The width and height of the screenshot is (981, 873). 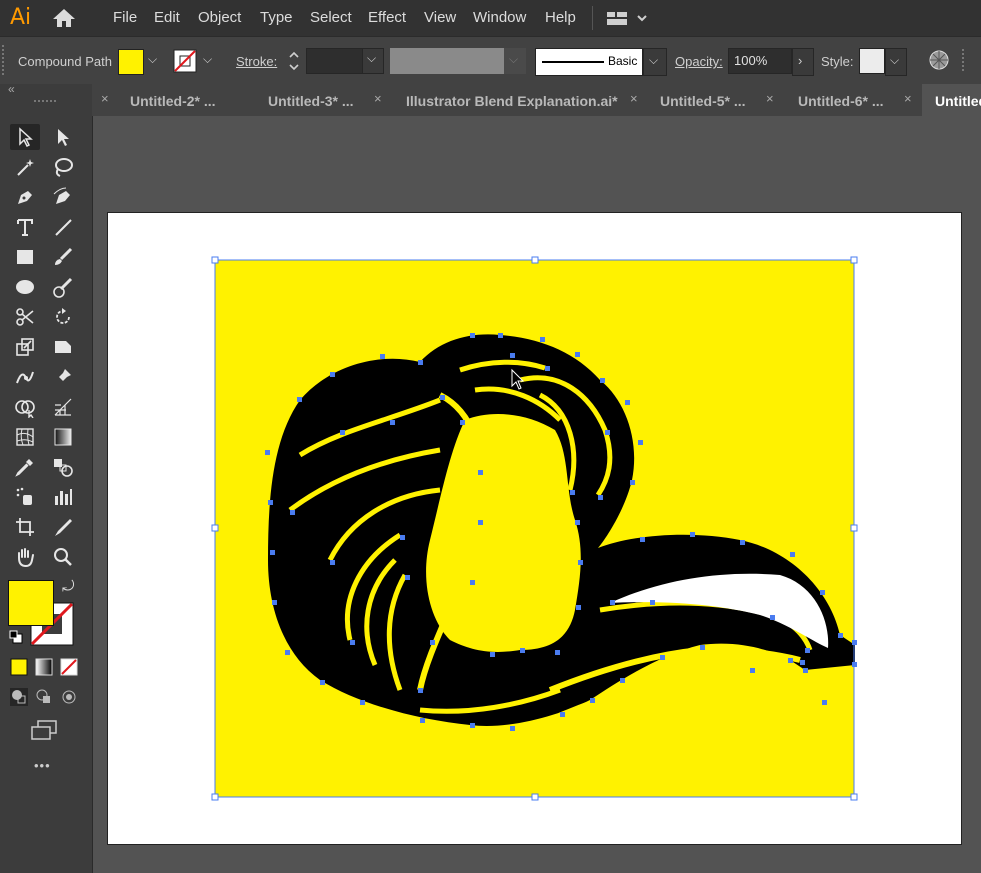 What do you see at coordinates (63, 347) in the screenshot?
I see `free-transform-tool-icon` at bounding box center [63, 347].